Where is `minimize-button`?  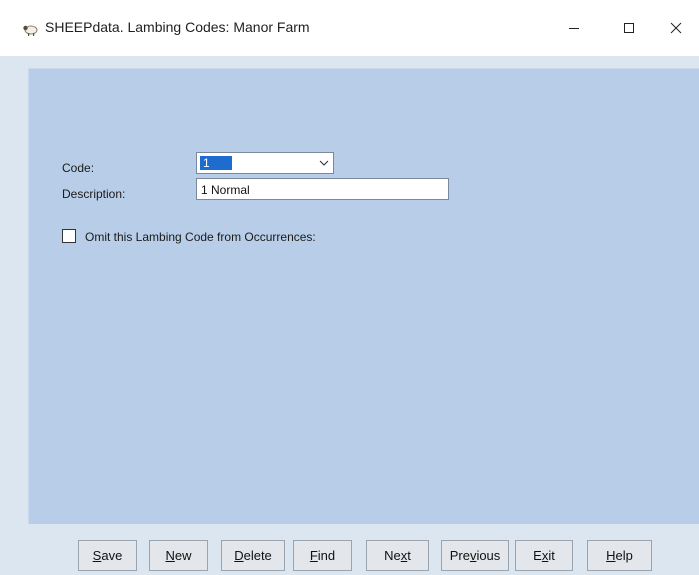 minimize-button is located at coordinates (574, 28).